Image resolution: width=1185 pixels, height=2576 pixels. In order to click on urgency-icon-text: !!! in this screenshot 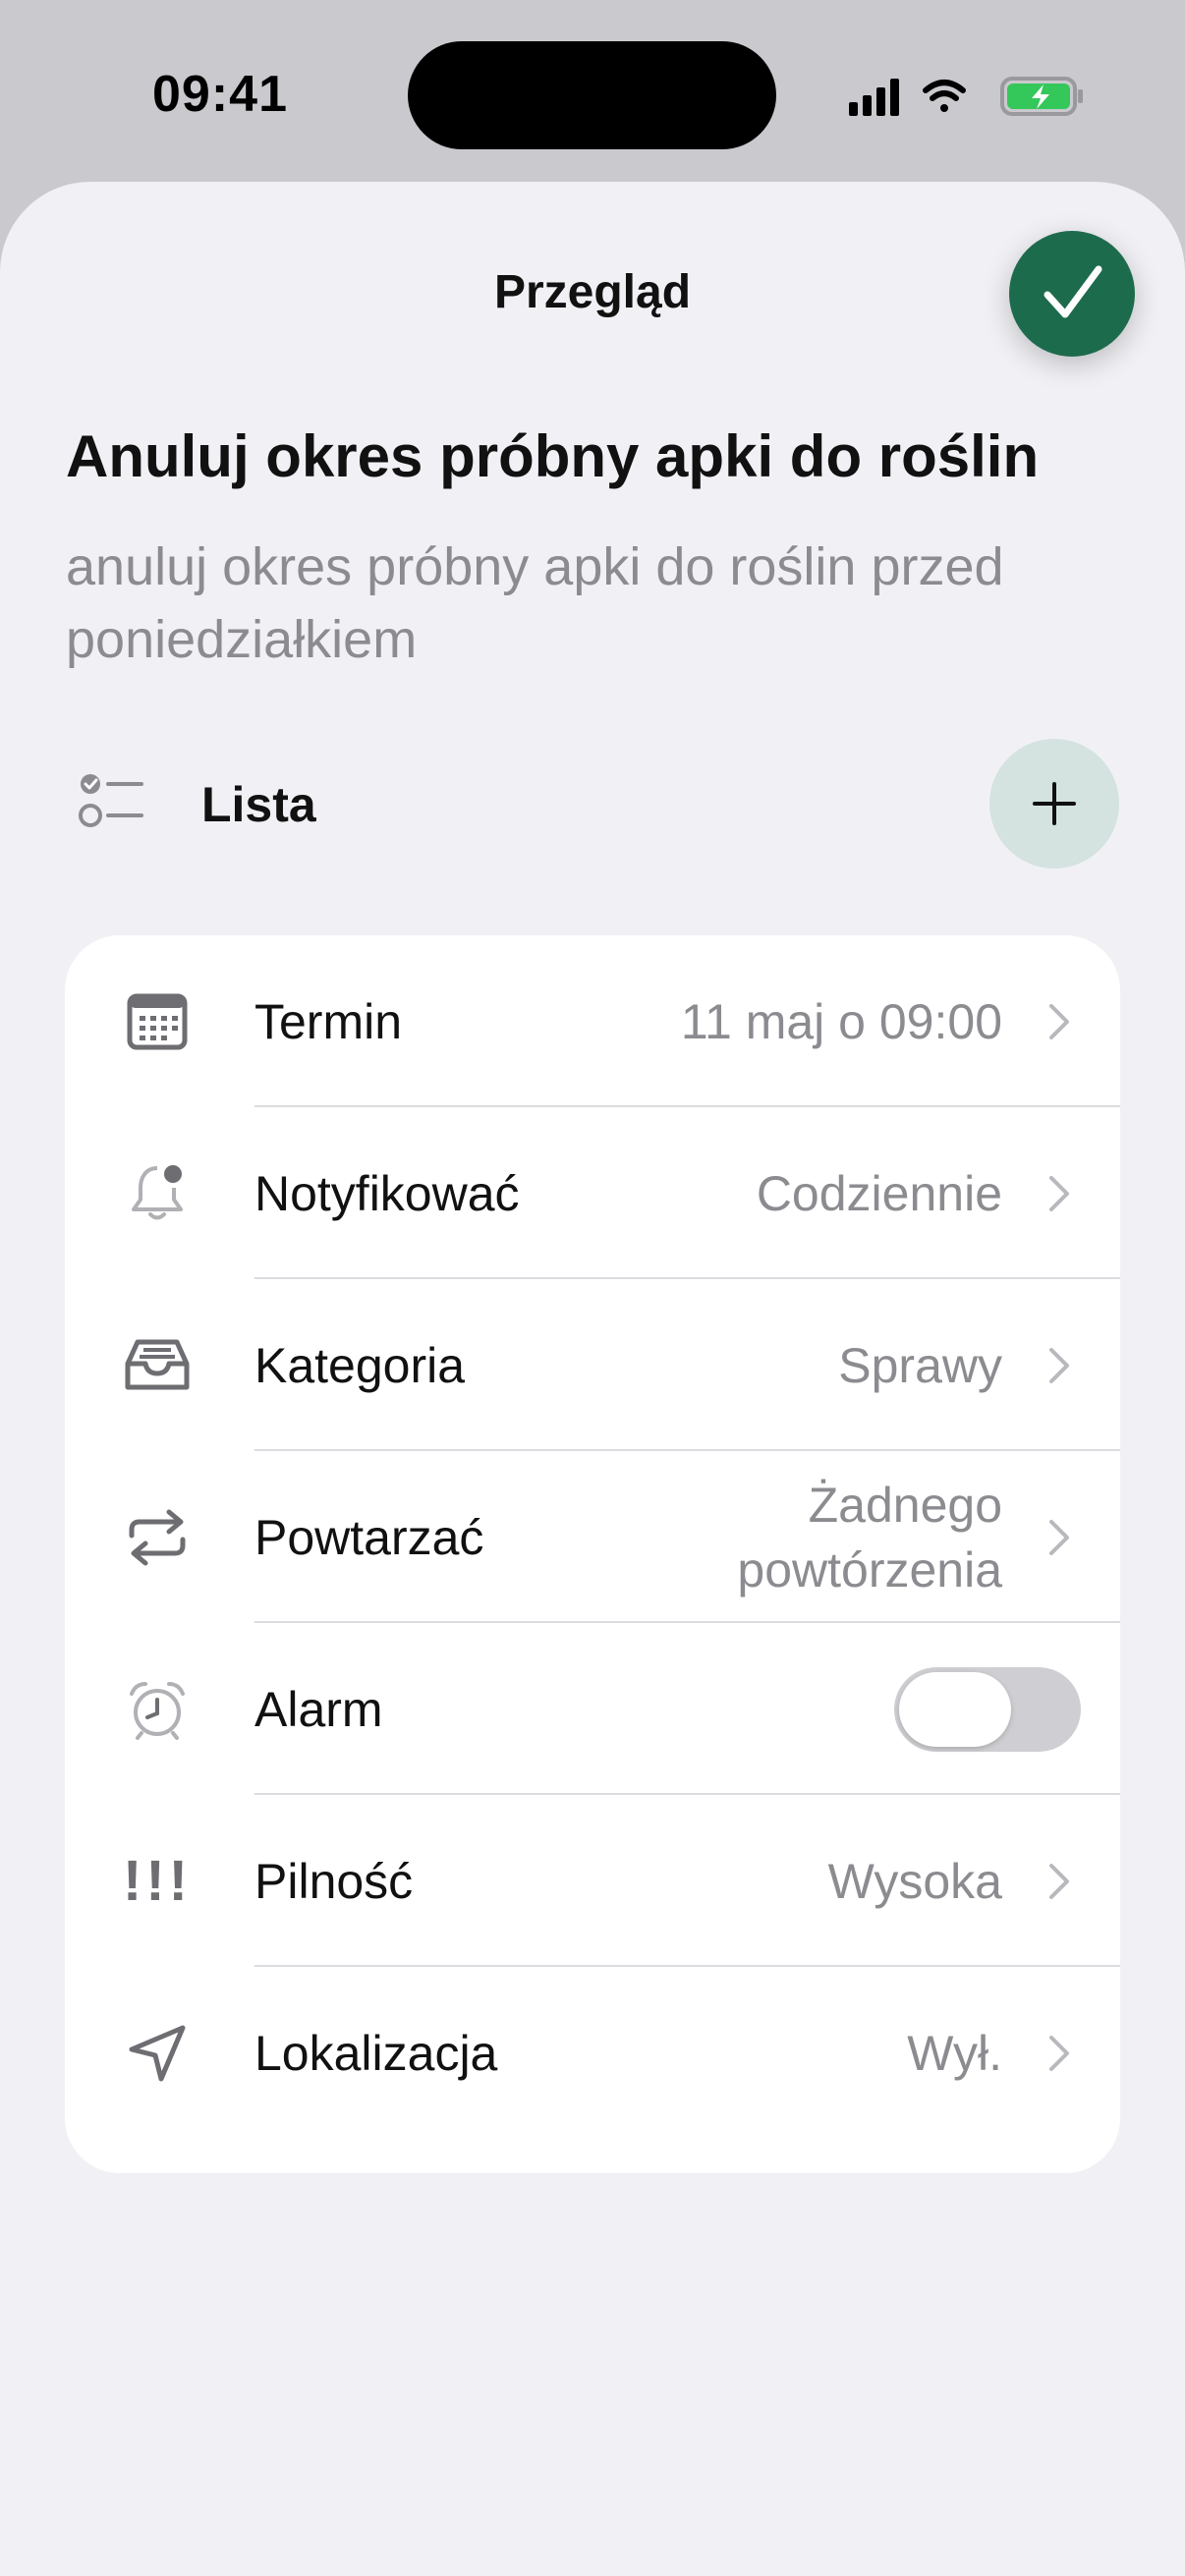, I will do `click(157, 1881)`.